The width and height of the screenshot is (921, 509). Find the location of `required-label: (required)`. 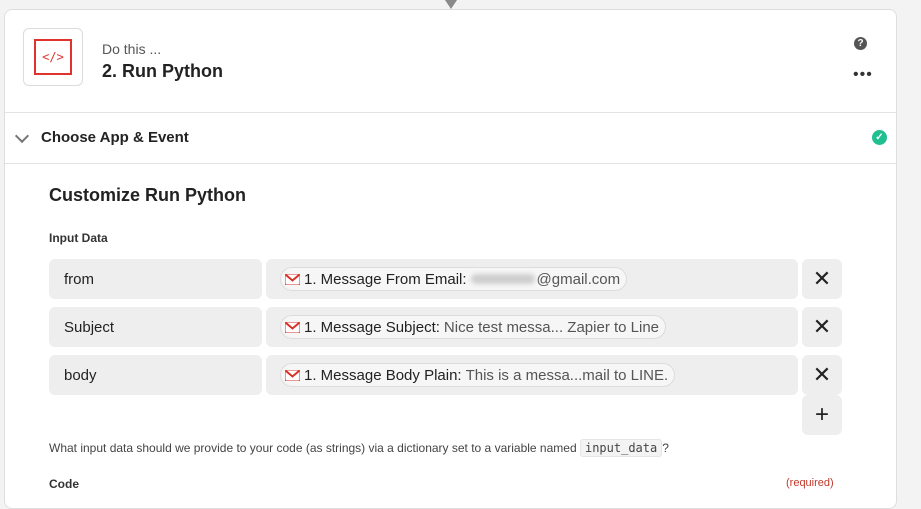

required-label: (required) is located at coordinates (810, 483).